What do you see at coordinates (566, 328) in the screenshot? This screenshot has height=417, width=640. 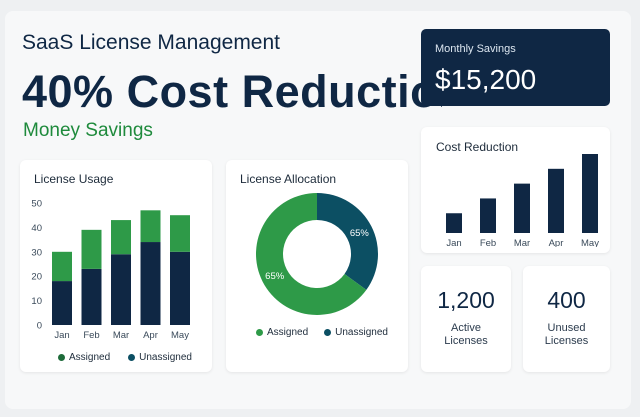 I see `unused-licenses-label-1: Unused` at bounding box center [566, 328].